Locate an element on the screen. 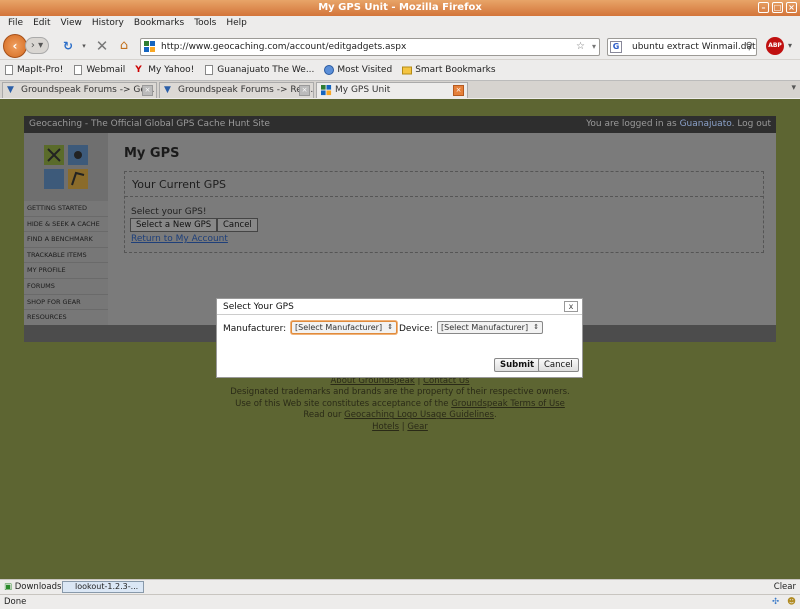  menu-view: View is located at coordinates (71, 23).